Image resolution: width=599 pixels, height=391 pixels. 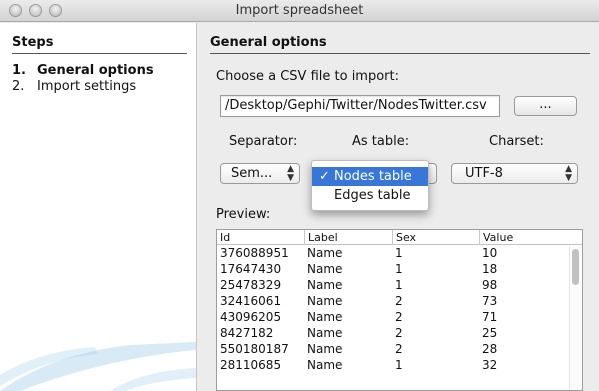 What do you see at coordinates (575, 318) in the screenshot?
I see `vertical-scrollbar` at bounding box center [575, 318].